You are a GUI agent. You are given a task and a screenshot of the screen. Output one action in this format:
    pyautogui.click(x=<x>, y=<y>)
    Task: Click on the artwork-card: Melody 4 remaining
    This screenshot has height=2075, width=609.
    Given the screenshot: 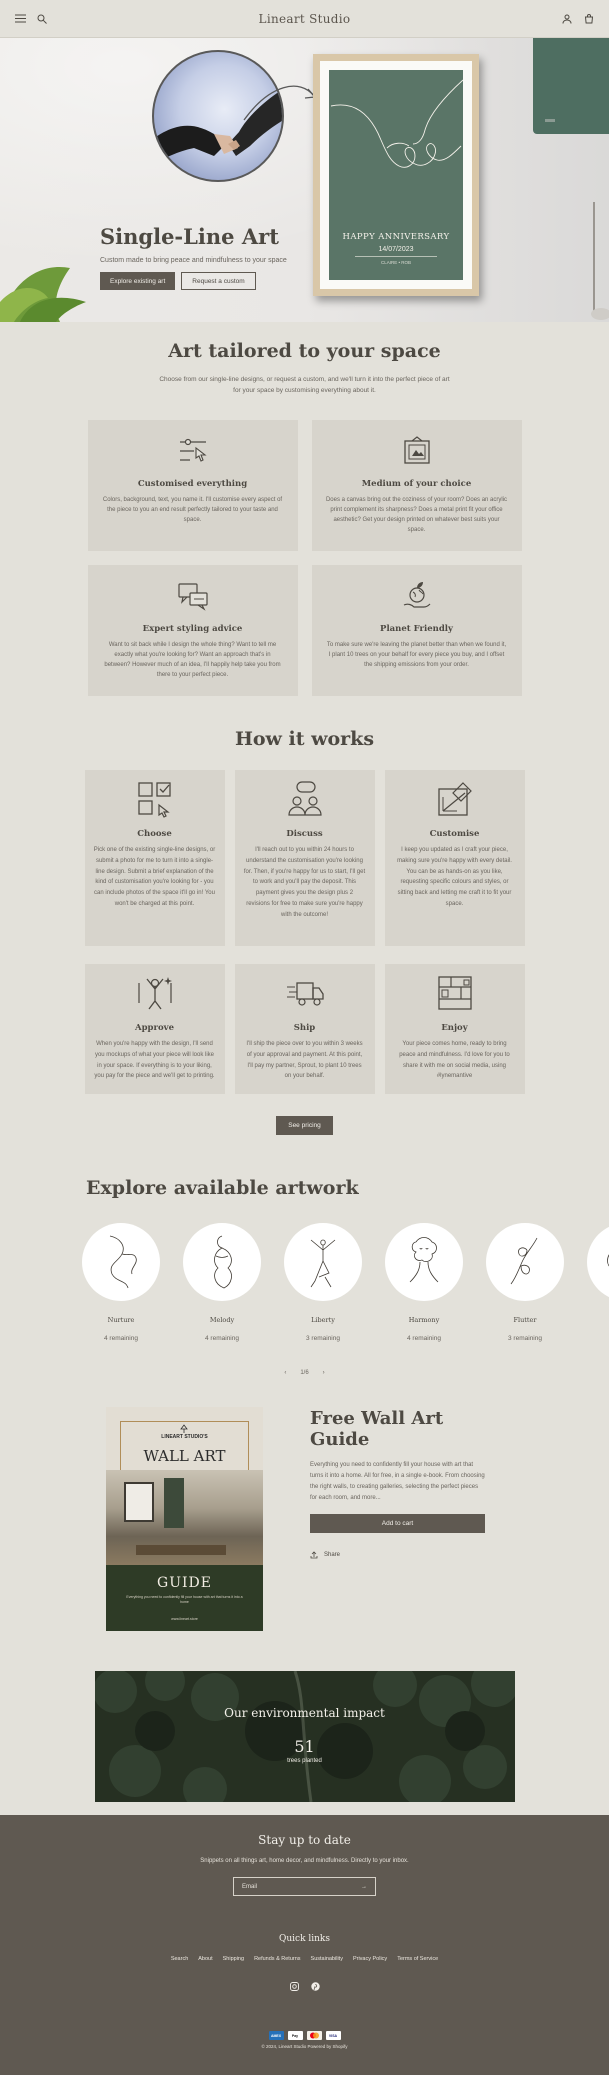 What is the action you would take?
    pyautogui.click(x=222, y=1282)
    